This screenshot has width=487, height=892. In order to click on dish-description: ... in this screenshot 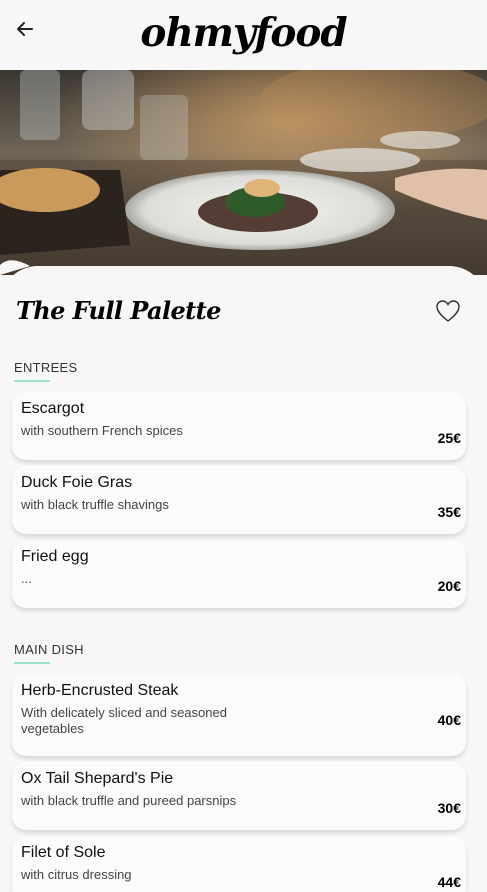, I will do `click(26, 578)`.